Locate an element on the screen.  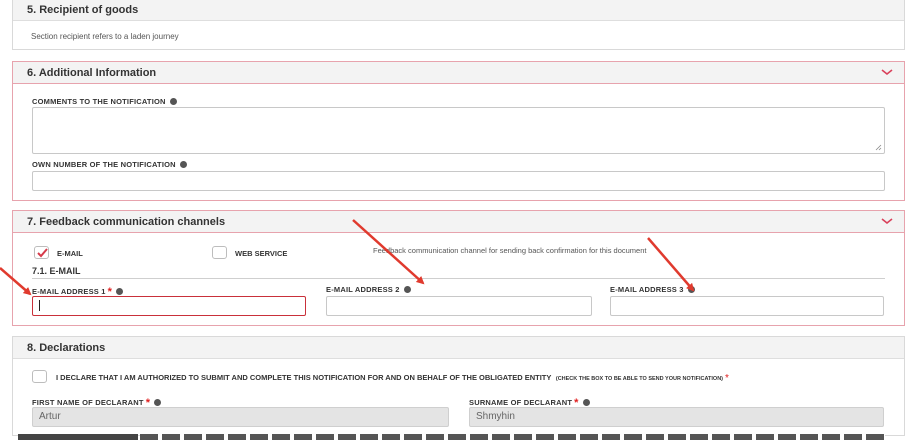
section-title: 6. Additional Information is located at coordinates (458, 73).